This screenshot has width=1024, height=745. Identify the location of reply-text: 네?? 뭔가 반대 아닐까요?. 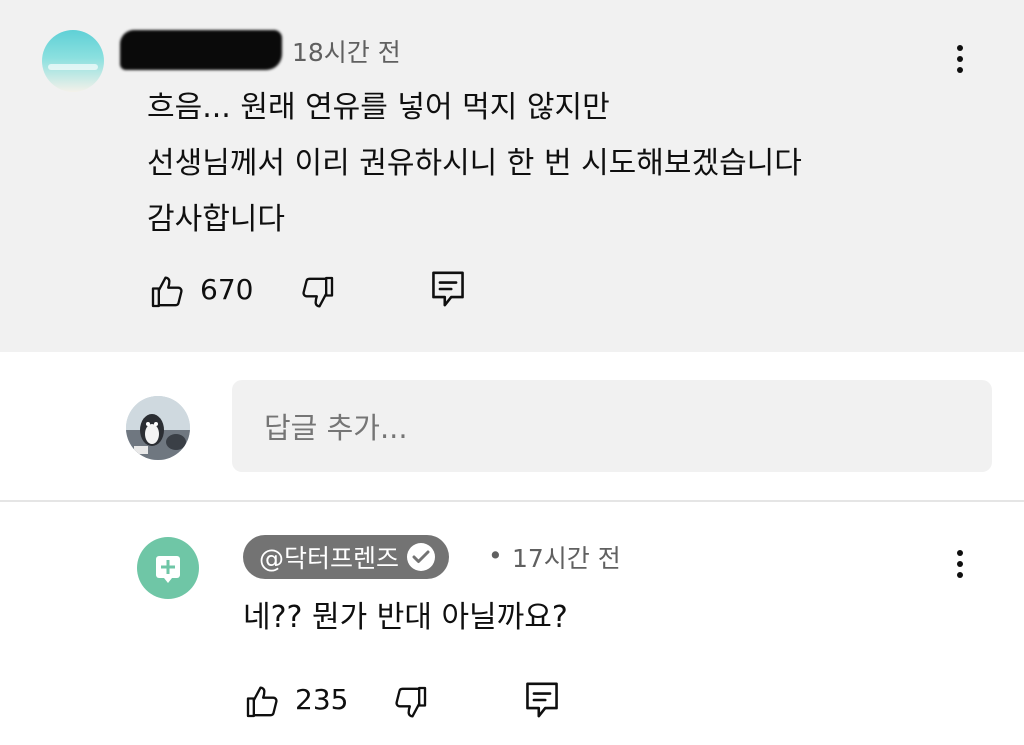
(405, 617).